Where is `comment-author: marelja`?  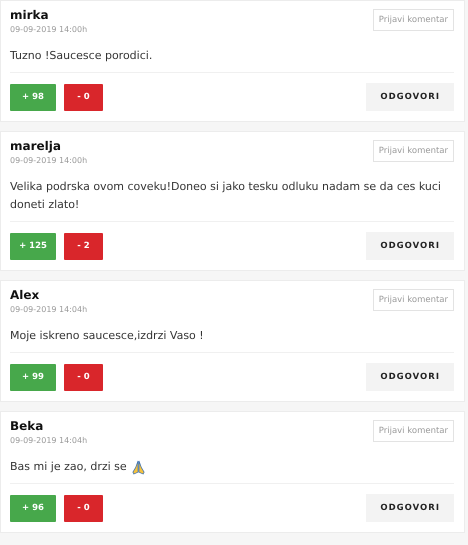 comment-author: marelja is located at coordinates (36, 146).